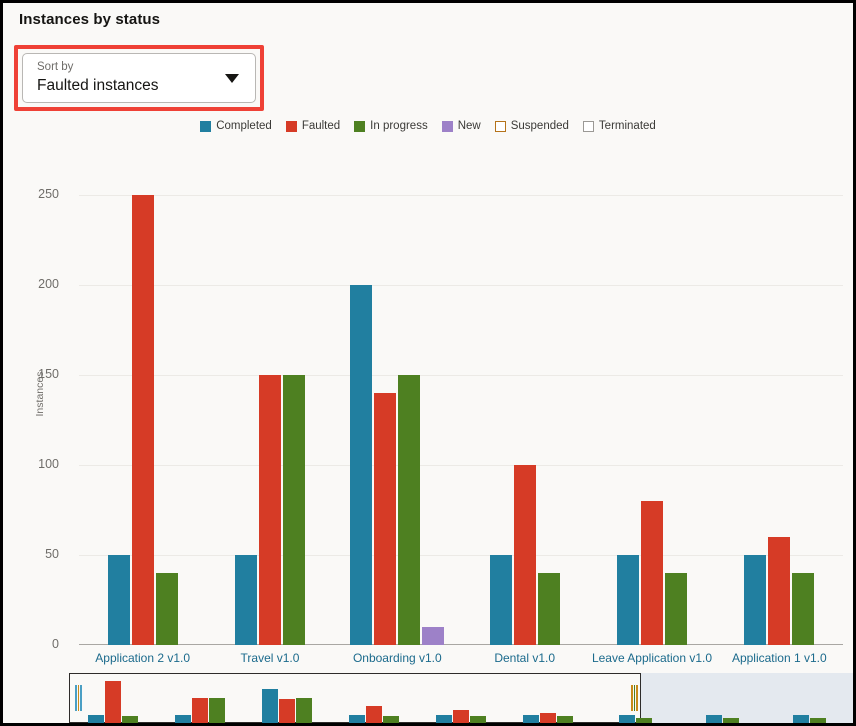  I want to click on x-axis-category-label: Onboarding v1.0, so click(397, 658).